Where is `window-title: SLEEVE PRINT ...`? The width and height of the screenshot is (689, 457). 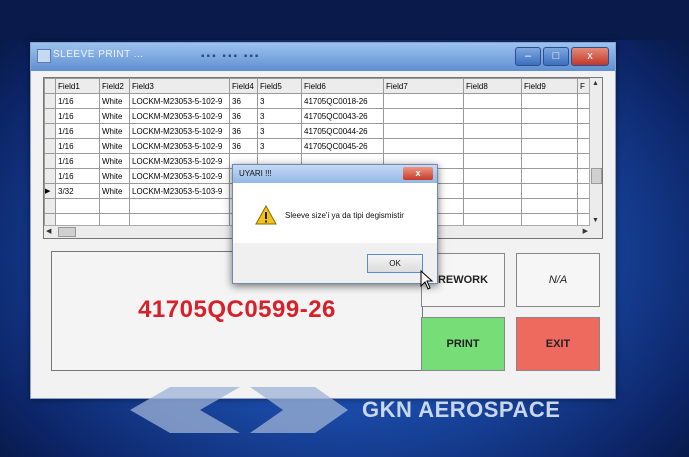 window-title: SLEEVE PRINT ... is located at coordinates (98, 54).